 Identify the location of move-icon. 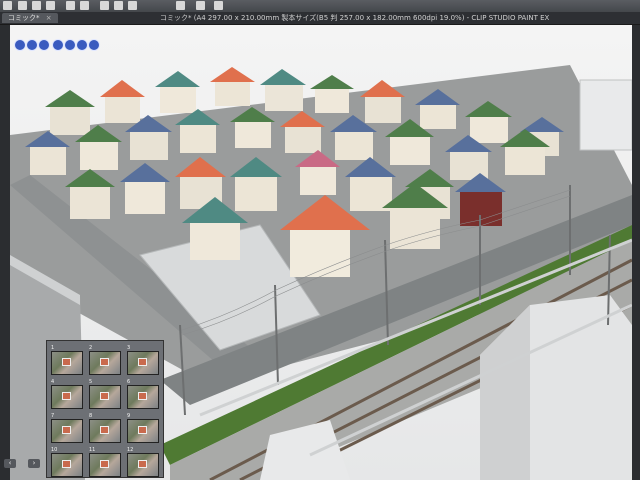
(104, 5).